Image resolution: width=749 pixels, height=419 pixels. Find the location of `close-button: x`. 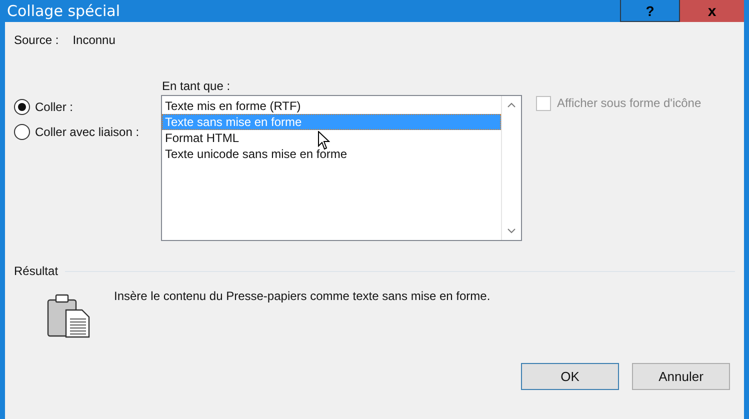

close-button: x is located at coordinates (712, 11).